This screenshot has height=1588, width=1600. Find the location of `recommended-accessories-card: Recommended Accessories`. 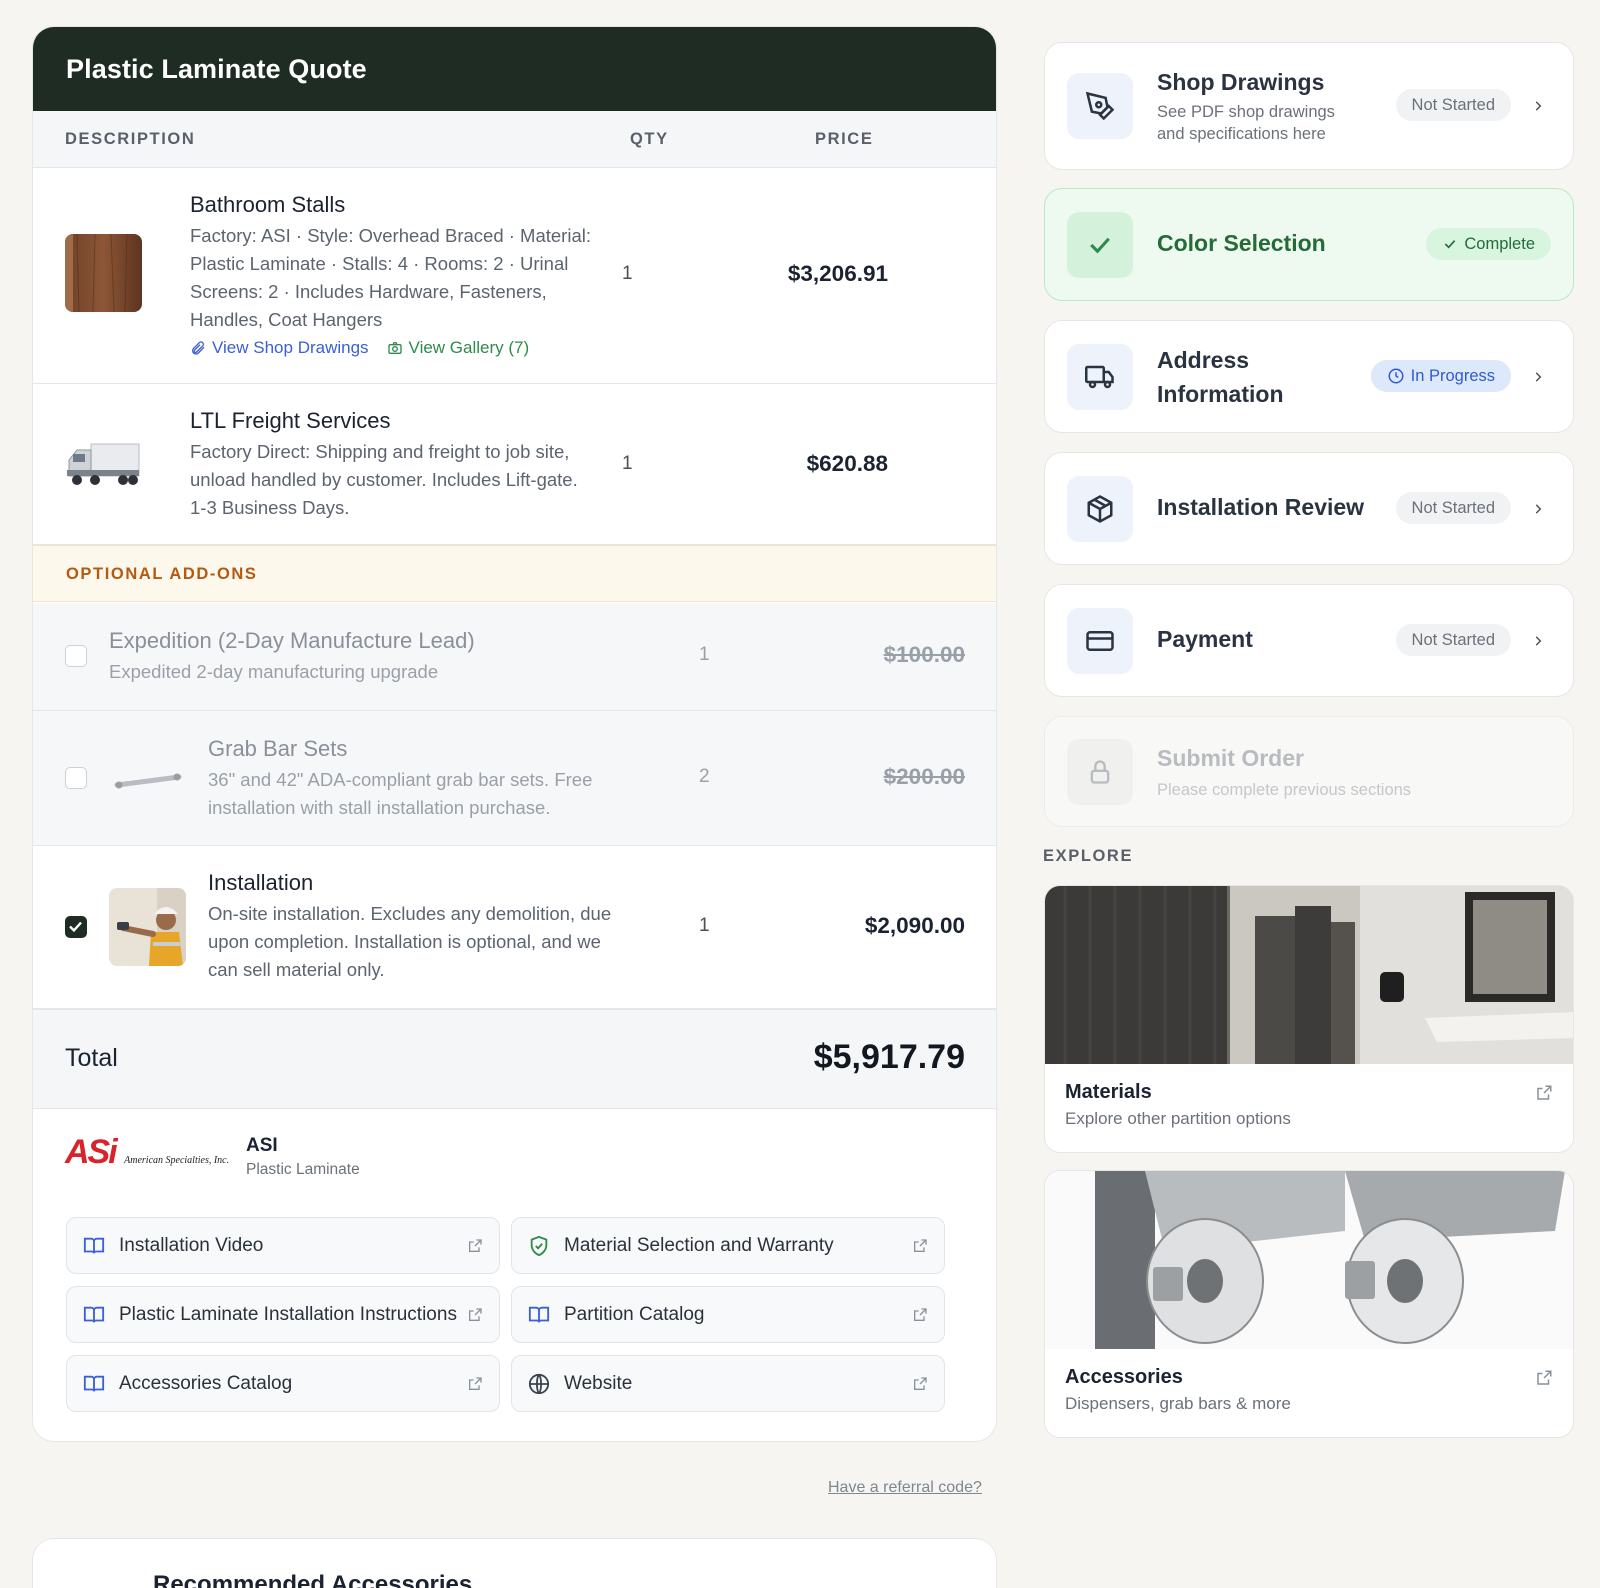

recommended-accessories-card: Recommended Accessories is located at coordinates (514, 1563).